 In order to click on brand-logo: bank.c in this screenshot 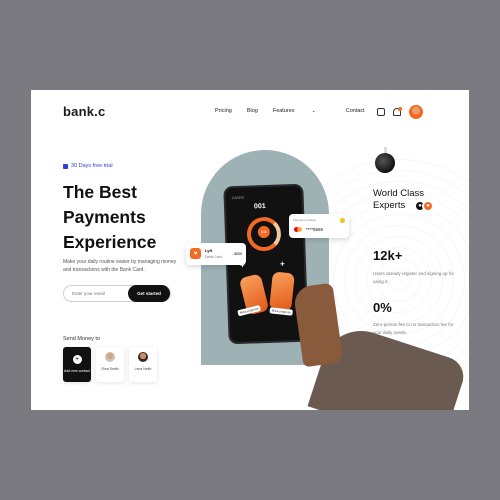, I will do `click(84, 111)`.